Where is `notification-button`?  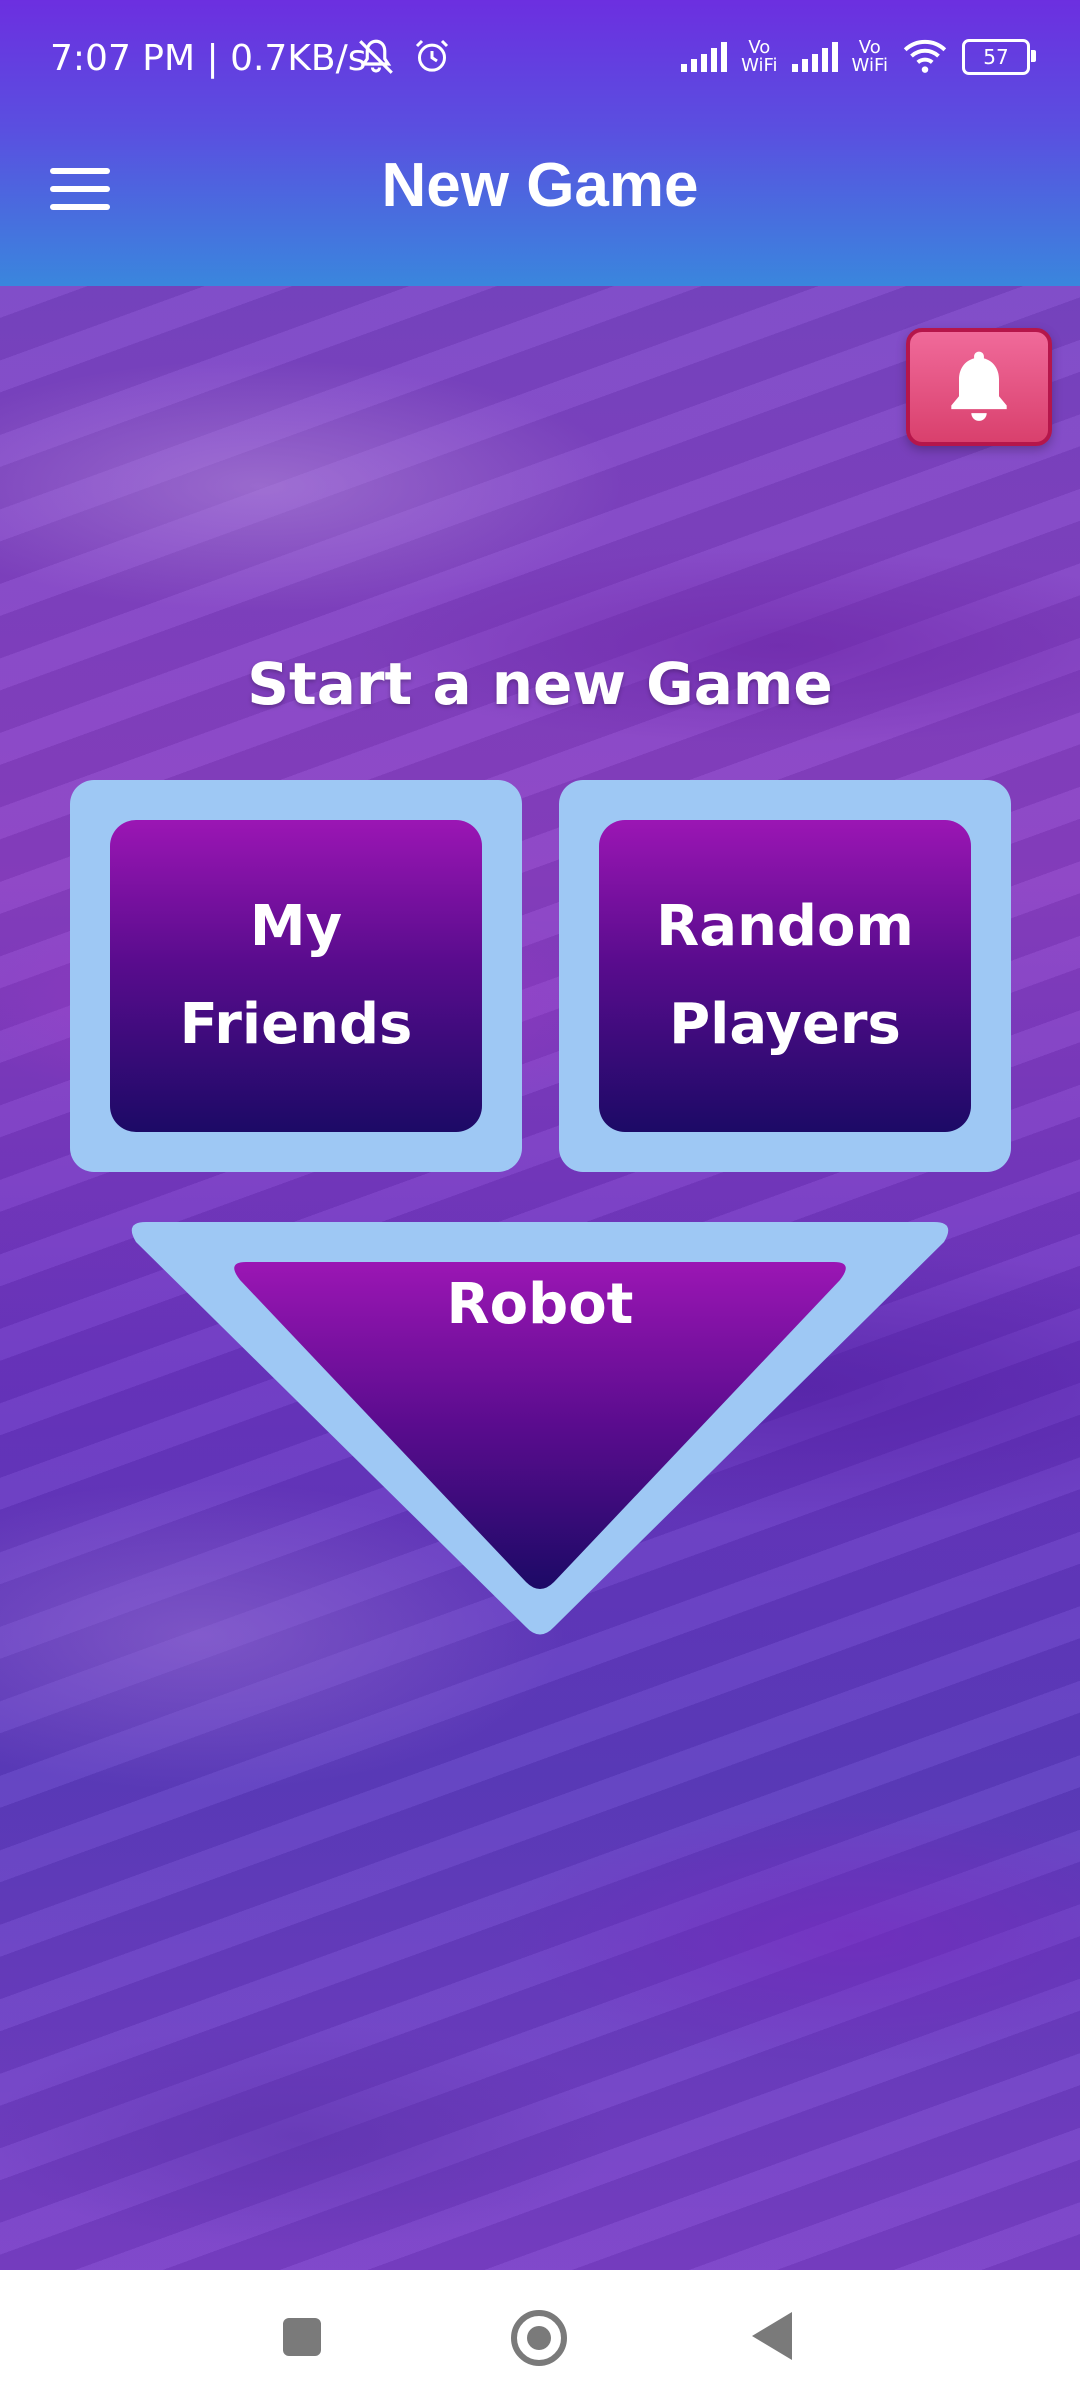
notification-button is located at coordinates (979, 387).